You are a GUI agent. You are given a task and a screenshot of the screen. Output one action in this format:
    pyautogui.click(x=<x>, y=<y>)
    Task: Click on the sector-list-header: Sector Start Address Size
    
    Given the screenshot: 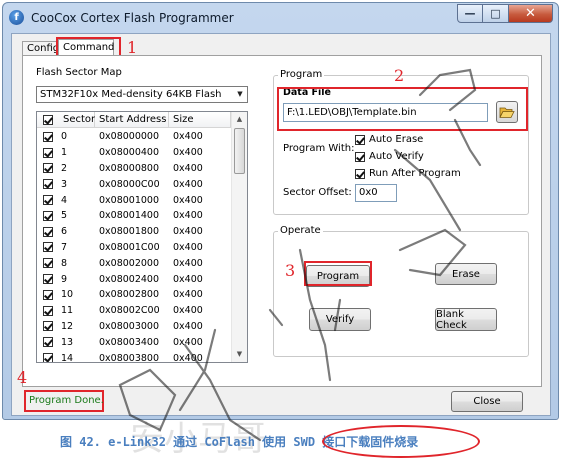 What is the action you would take?
    pyautogui.click(x=134, y=120)
    